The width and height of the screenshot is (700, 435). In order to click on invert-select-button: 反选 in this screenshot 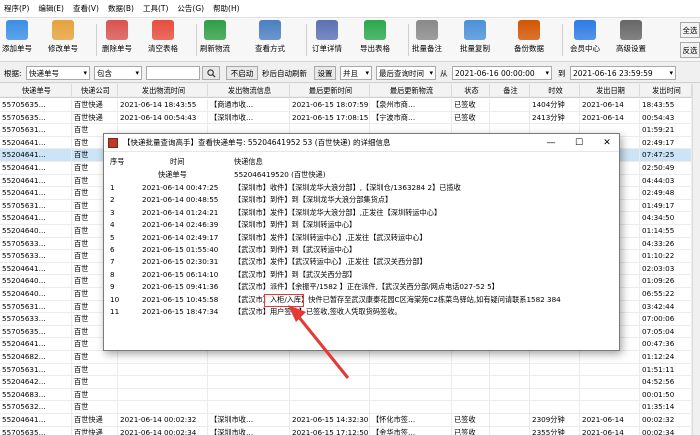, I will do `click(690, 50)`.